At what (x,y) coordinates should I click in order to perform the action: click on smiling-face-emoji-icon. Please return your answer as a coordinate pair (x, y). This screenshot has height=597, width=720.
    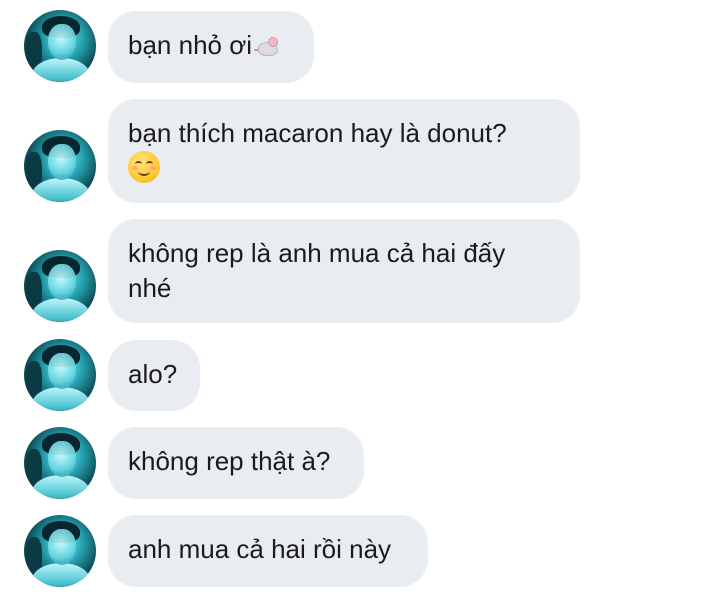
    Looking at the image, I should click on (144, 167).